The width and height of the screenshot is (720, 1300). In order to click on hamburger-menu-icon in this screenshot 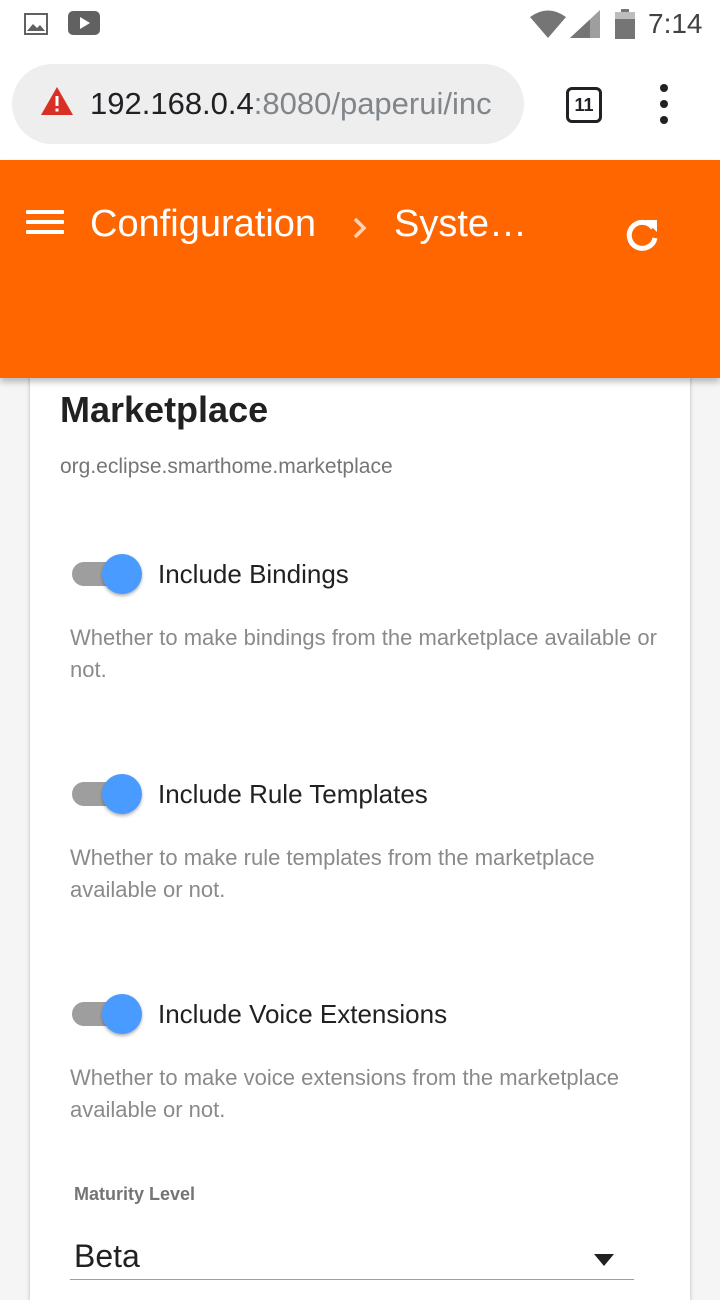, I will do `click(45, 222)`.